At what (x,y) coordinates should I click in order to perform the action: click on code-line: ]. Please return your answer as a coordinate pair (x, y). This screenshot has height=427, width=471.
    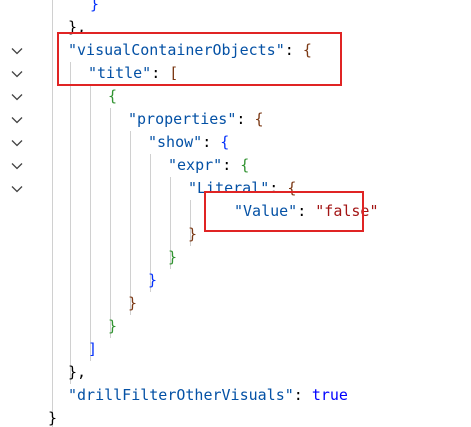
    Looking at the image, I should click on (92, 349).